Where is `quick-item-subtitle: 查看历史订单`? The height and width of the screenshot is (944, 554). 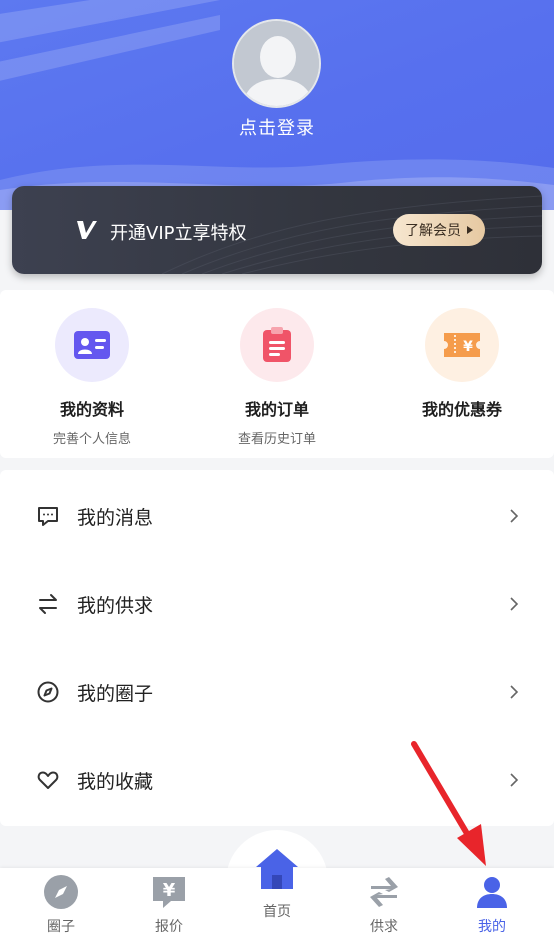 quick-item-subtitle: 查看历史订单 is located at coordinates (276, 439).